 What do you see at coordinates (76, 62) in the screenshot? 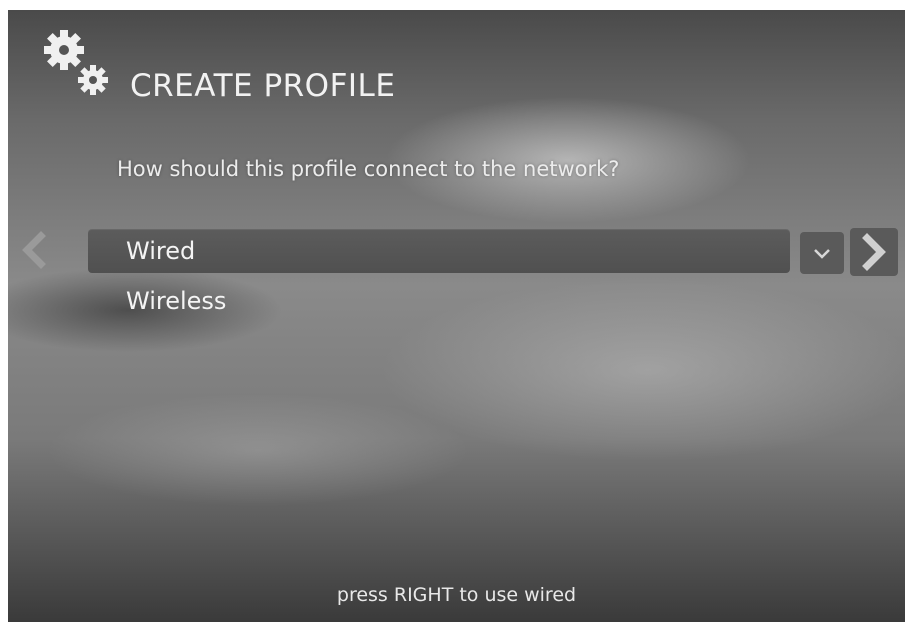
I see `gears-icon` at bounding box center [76, 62].